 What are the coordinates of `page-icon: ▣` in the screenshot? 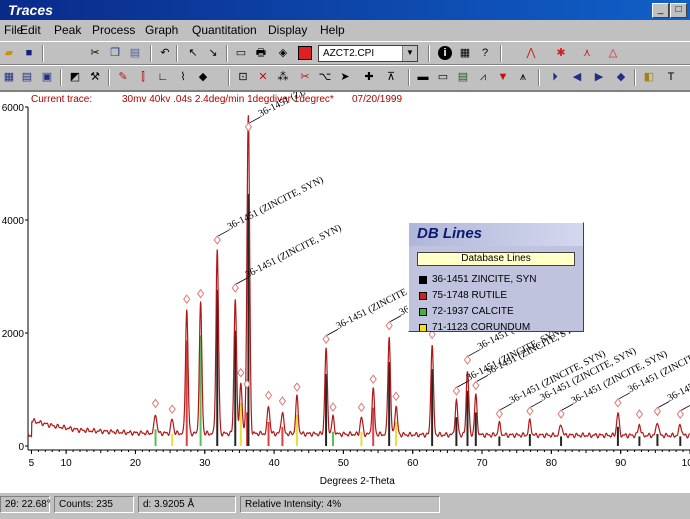 It's located at (47, 77).